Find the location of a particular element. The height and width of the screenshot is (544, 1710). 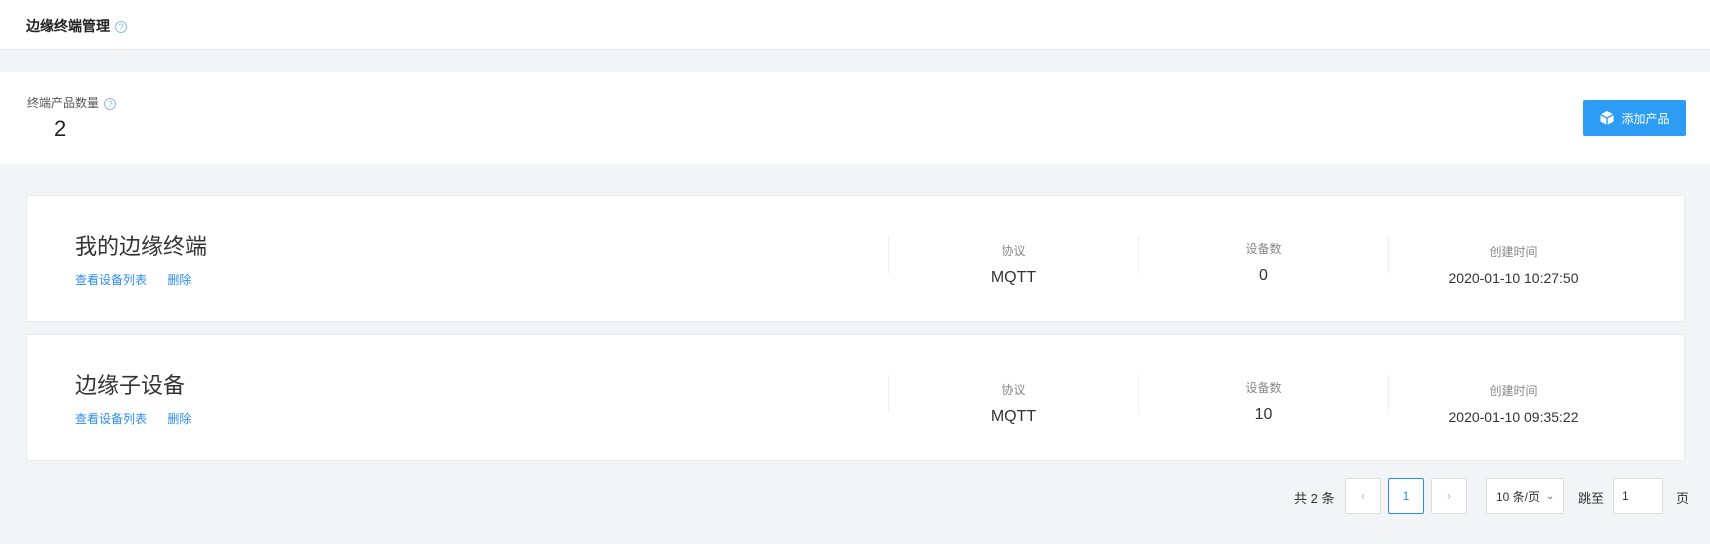

device-count-stat: 设备数 0 is located at coordinates (1263, 260).